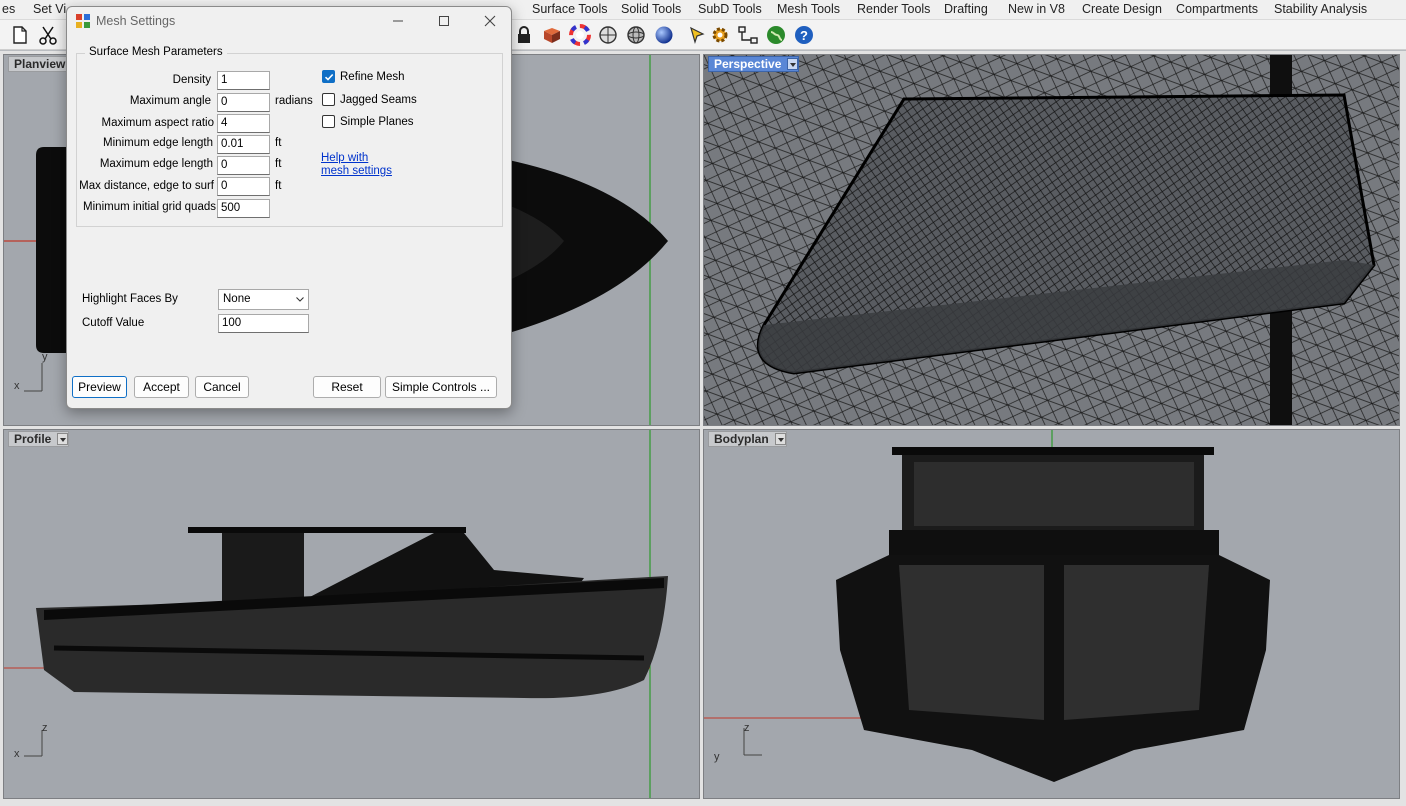  What do you see at coordinates (161, 387) in the screenshot?
I see `accept-button: Accept` at bounding box center [161, 387].